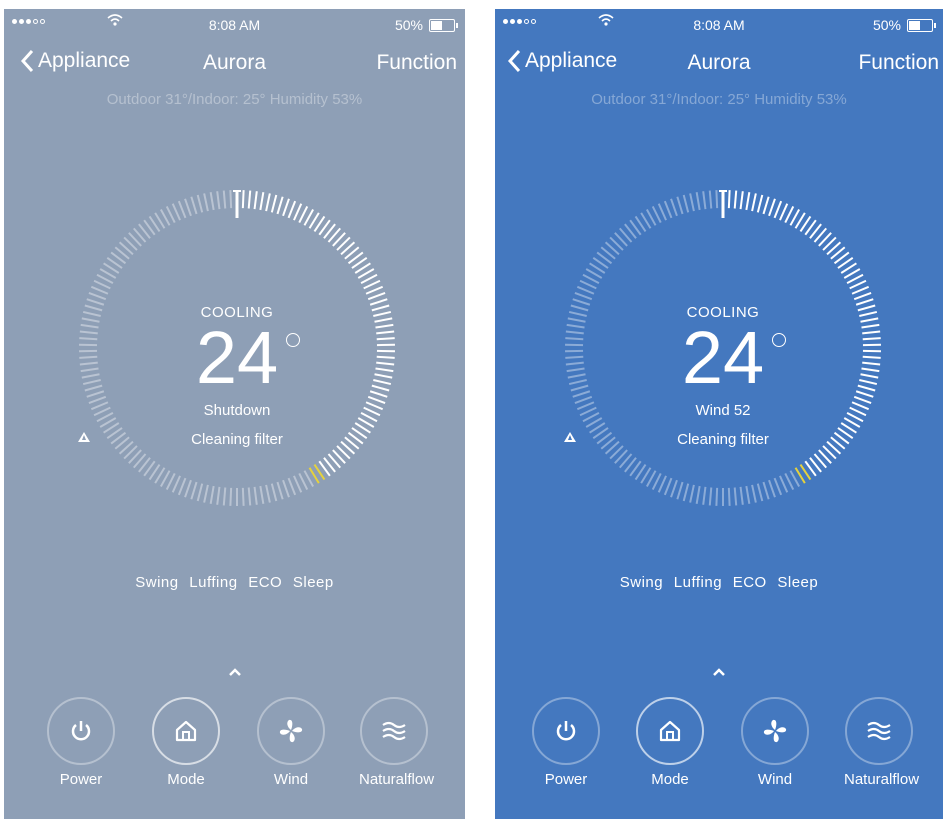  What do you see at coordinates (723, 410) in the screenshot?
I see `status-text: Wind 52` at bounding box center [723, 410].